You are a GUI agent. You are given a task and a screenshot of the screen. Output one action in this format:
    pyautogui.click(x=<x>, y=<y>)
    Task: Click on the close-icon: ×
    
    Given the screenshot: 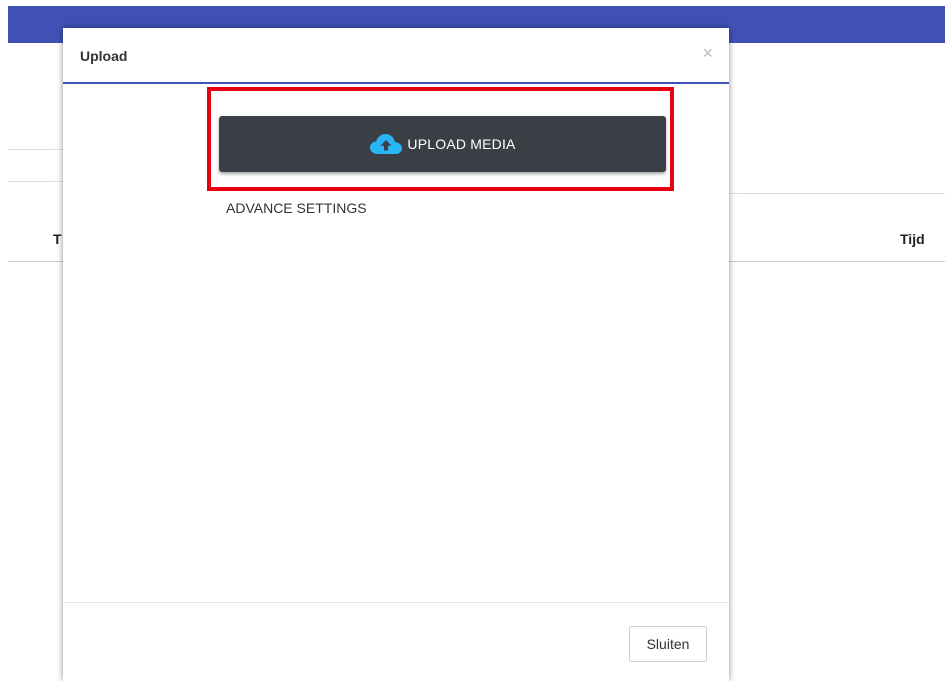 What is the action you would take?
    pyautogui.click(x=707, y=53)
    